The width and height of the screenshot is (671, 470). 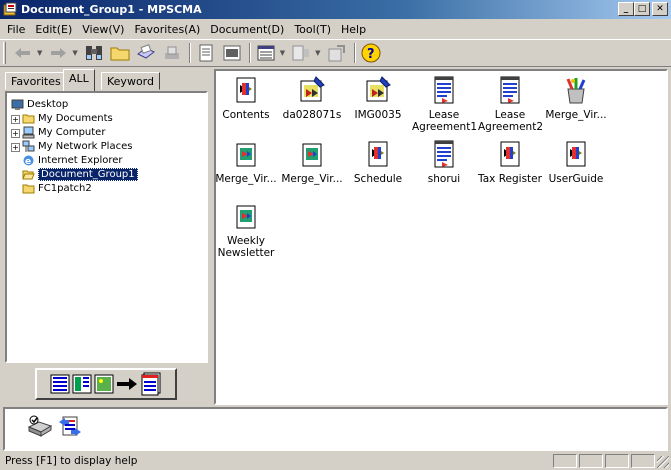 I want to click on tree-item-my-network-places: My Network Places, so click(x=77, y=146).